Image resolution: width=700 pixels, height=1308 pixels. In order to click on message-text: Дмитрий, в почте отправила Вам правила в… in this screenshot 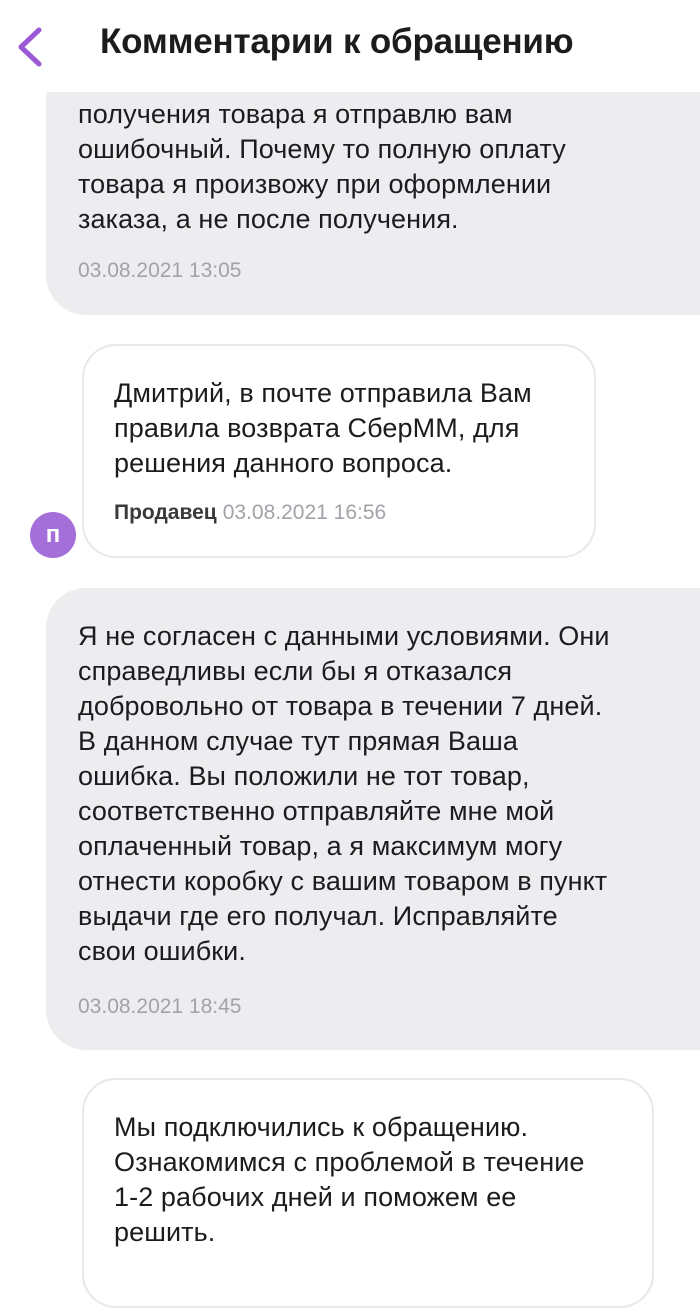, I will do `click(323, 428)`.